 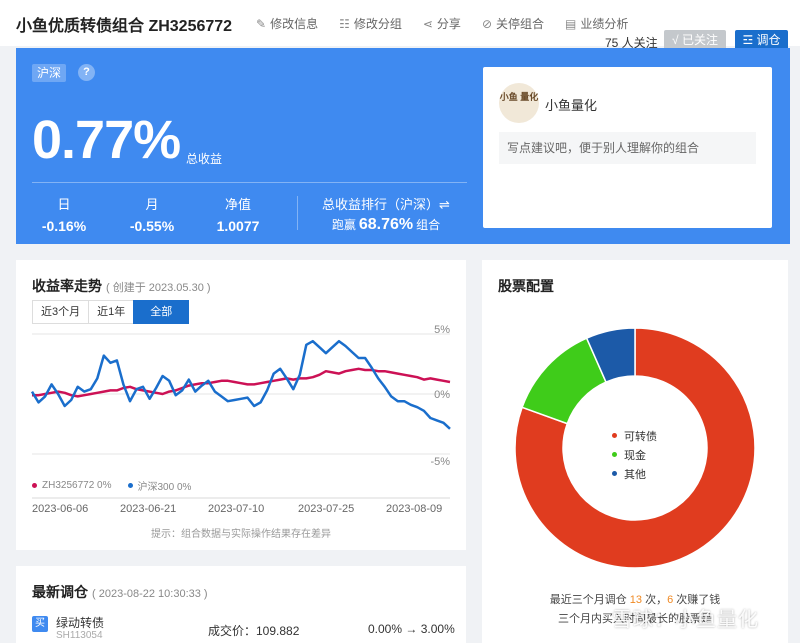 I want to click on chart-disclaimer: 提示：组合数据与实际操作结果存在差异, so click(x=241, y=534).